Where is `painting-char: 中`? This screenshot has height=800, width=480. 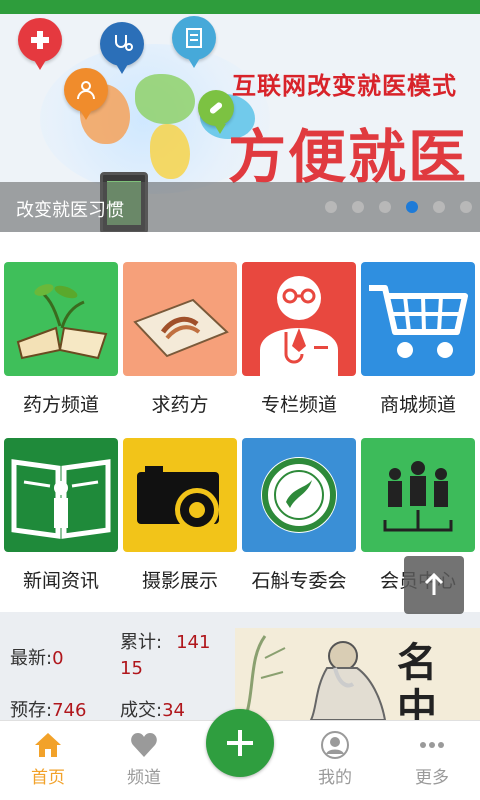
painting-char: 中 is located at coordinates (417, 702).